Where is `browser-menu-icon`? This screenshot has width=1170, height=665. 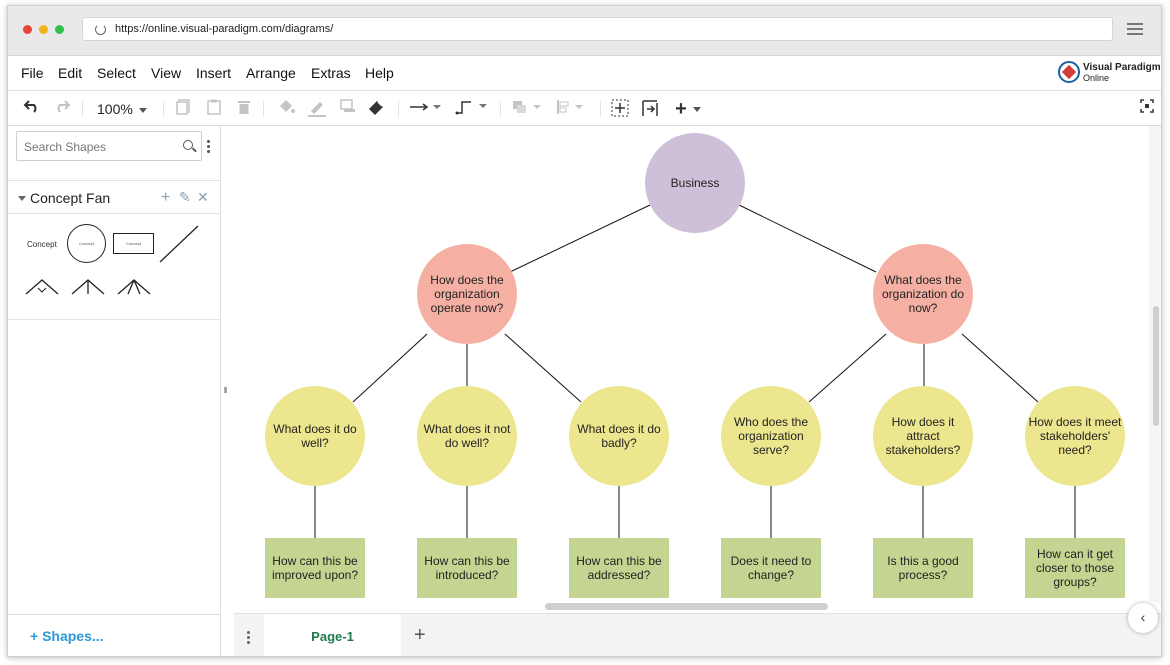 browser-menu-icon is located at coordinates (1135, 29).